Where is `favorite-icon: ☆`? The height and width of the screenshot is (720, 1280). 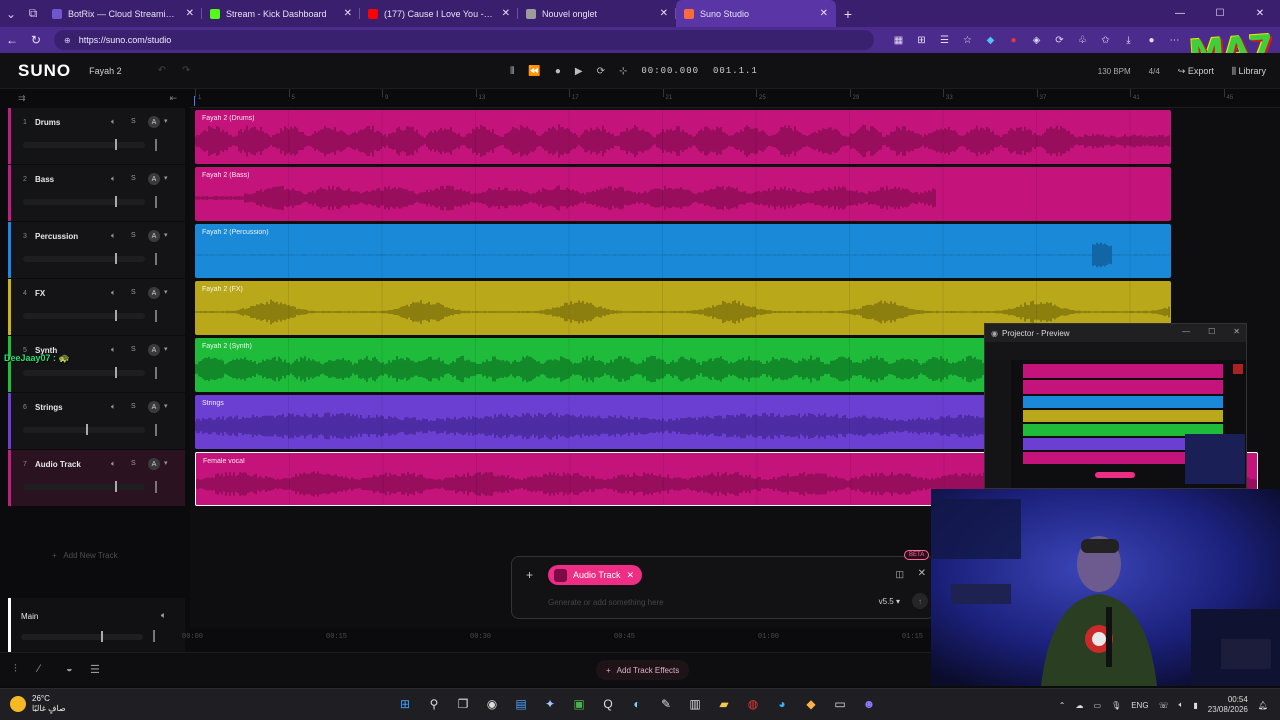
favorite-icon: ☆ is located at coordinates (967, 40).